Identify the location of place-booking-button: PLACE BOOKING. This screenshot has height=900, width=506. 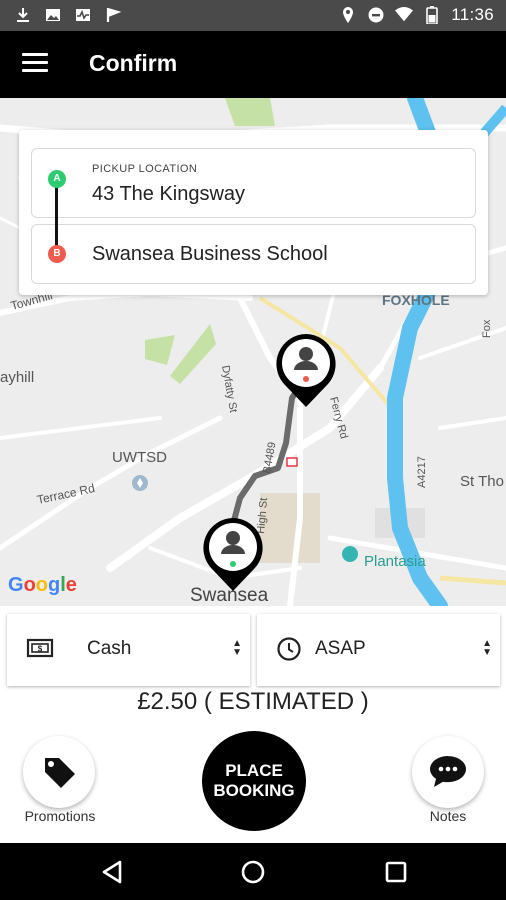
(254, 781).